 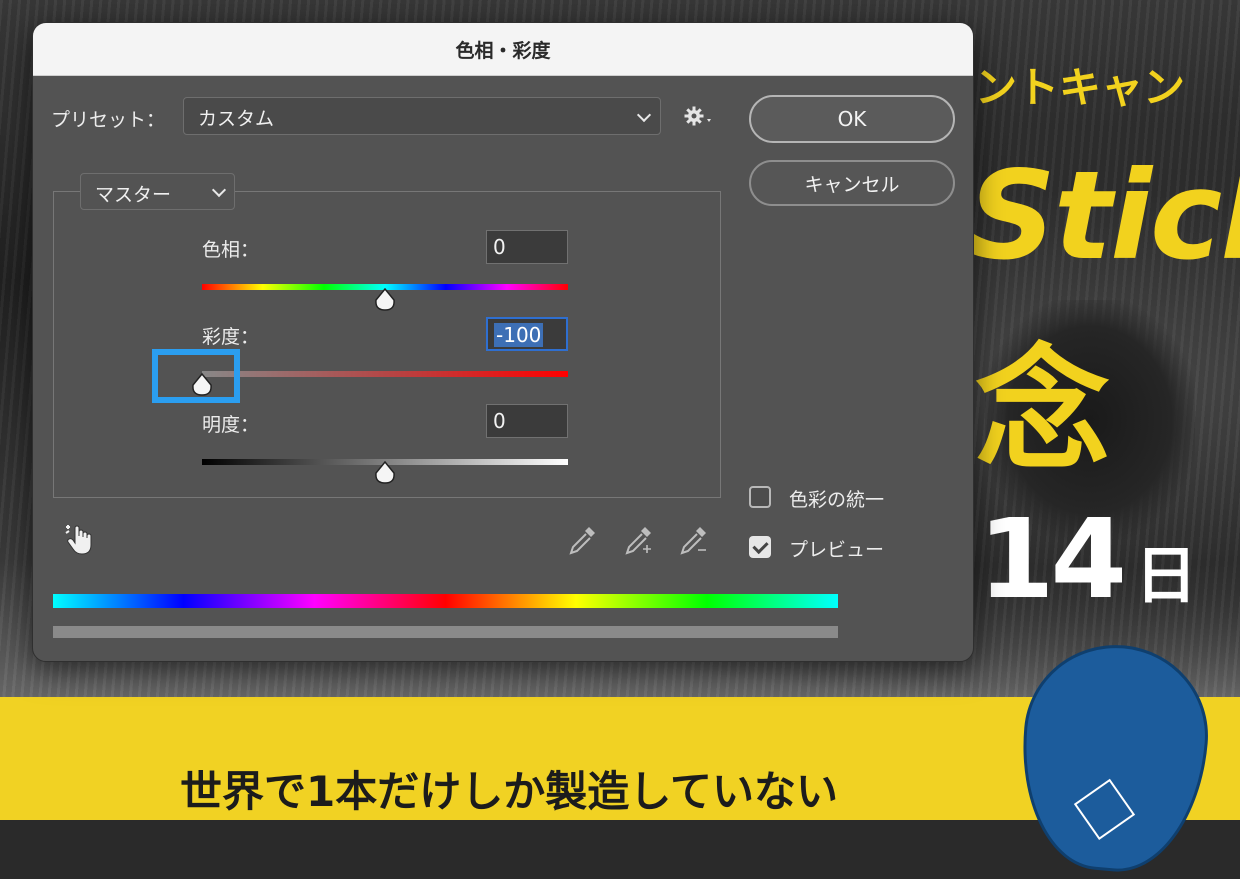 What do you see at coordinates (133, 195) in the screenshot?
I see `channel-value: マスター` at bounding box center [133, 195].